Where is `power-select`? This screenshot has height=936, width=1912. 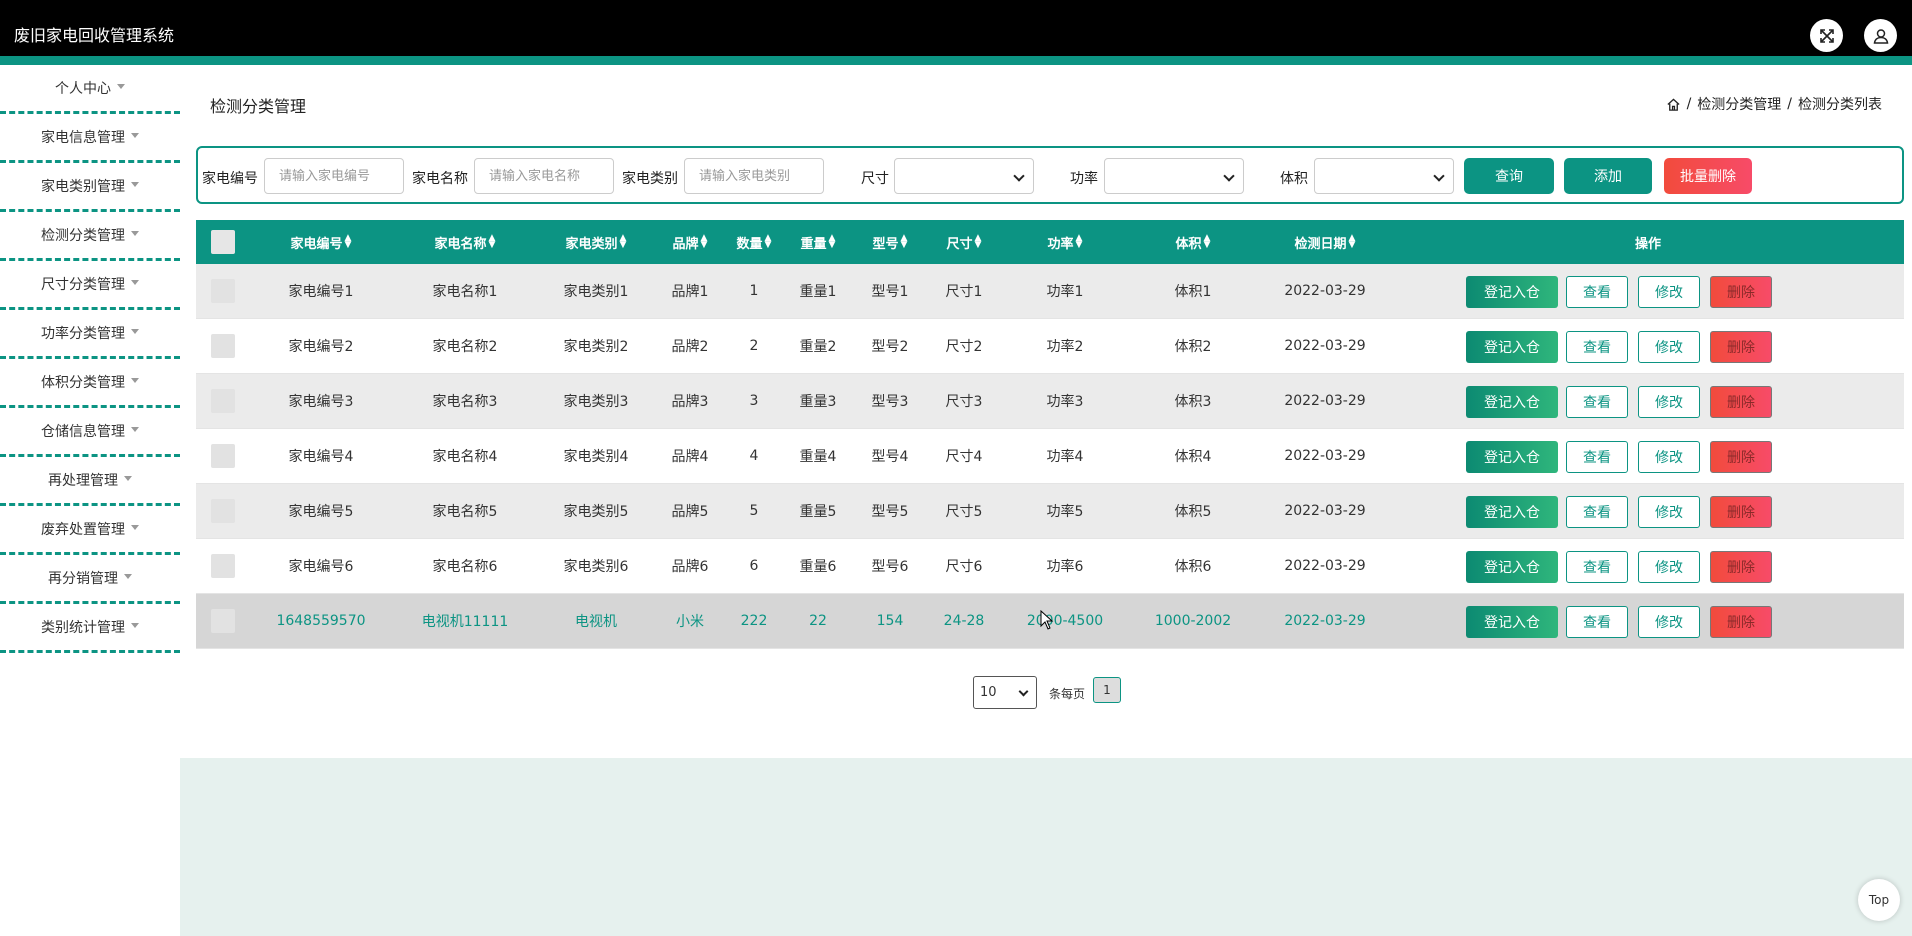 power-select is located at coordinates (1174, 176).